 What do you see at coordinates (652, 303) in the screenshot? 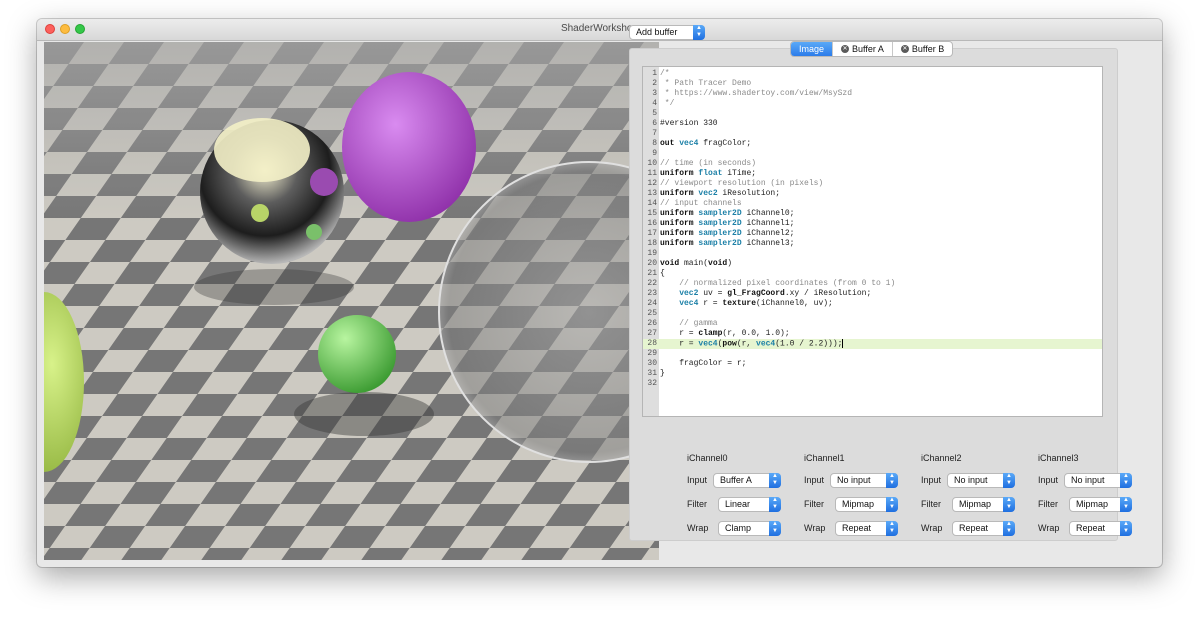
I see `line-number: 24` at bounding box center [652, 303].